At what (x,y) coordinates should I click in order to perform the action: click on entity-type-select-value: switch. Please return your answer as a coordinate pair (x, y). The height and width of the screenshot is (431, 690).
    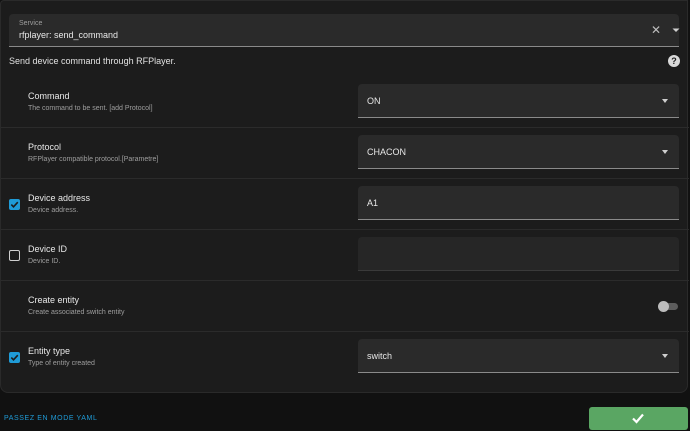
    Looking at the image, I should click on (380, 356).